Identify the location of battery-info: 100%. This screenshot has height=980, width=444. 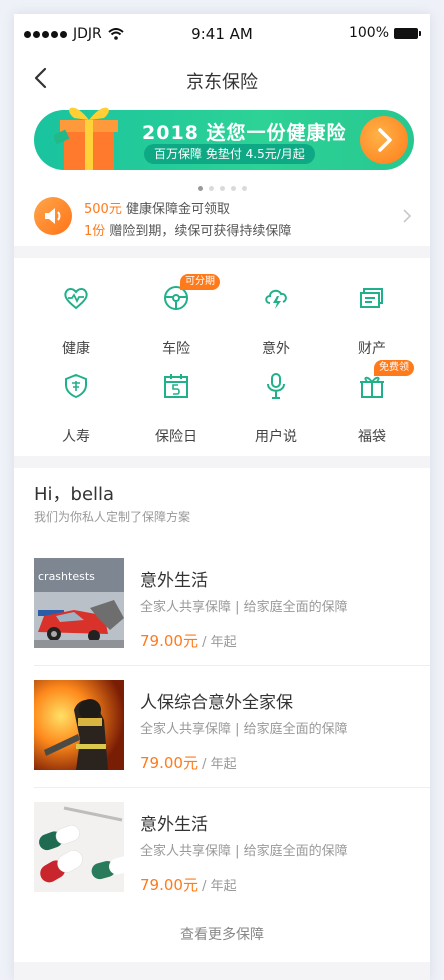
(384, 33).